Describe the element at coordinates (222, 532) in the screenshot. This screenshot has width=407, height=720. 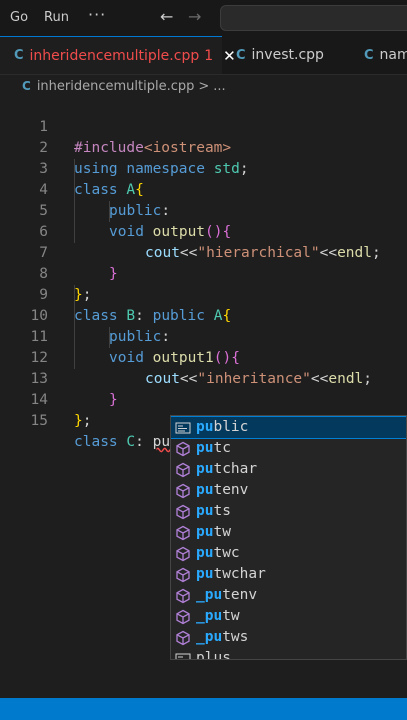
I see `suggestion-rest: tw` at that location.